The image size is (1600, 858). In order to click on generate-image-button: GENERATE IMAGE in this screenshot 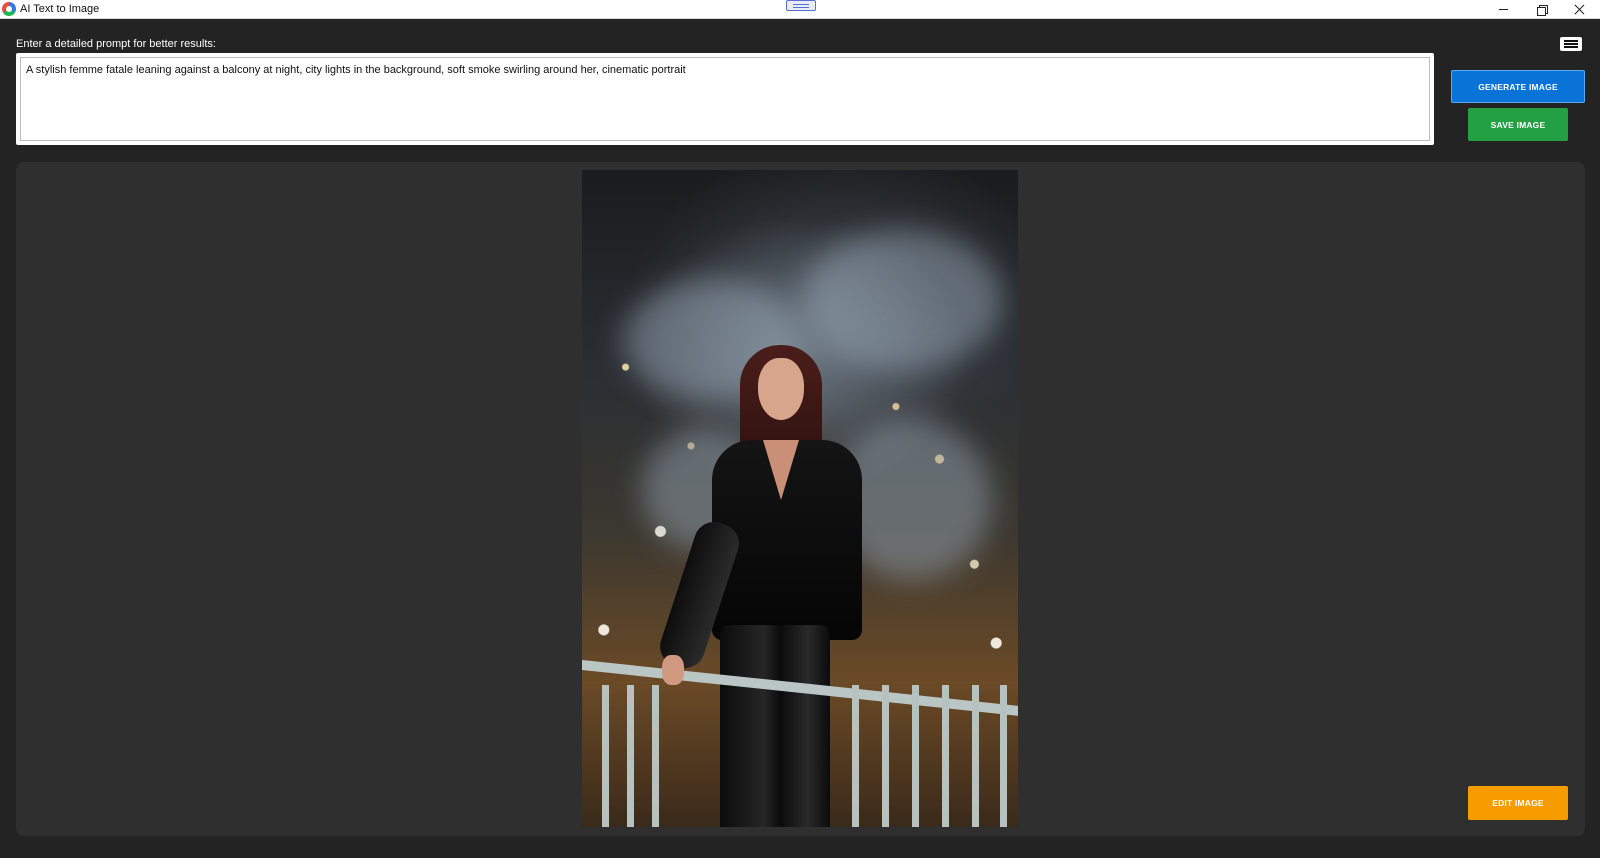, I will do `click(1518, 86)`.